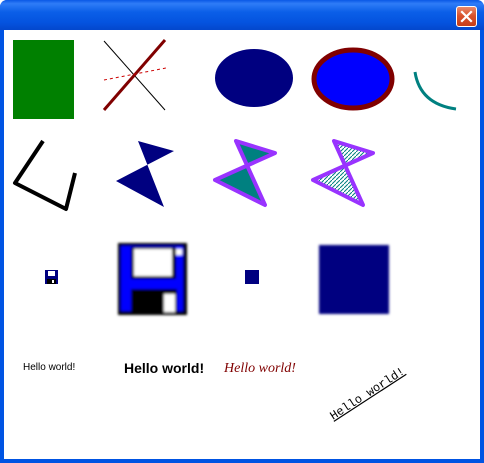  I want to click on title-bar, so click(242, 15).